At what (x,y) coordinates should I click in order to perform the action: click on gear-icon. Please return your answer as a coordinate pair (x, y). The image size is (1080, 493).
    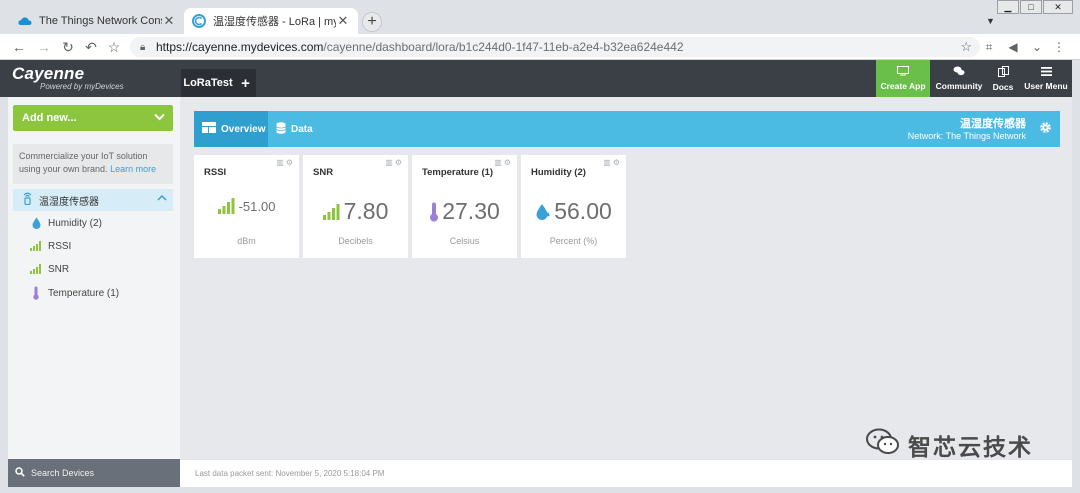
    Looking at the image, I should click on (1045, 129).